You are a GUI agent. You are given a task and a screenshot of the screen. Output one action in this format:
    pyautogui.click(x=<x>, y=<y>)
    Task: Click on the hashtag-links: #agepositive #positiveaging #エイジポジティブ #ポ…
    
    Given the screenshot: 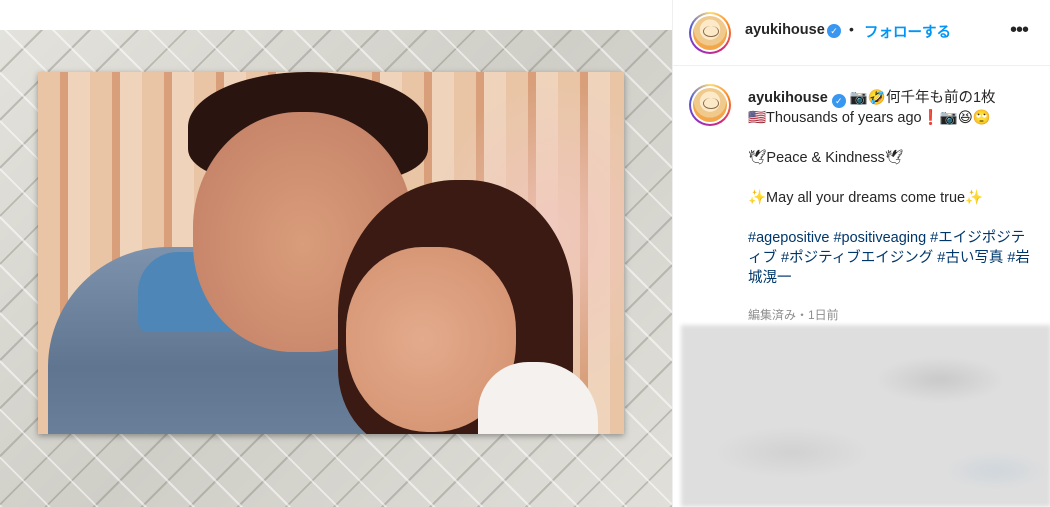 What is the action you would take?
    pyautogui.click(x=893, y=258)
    